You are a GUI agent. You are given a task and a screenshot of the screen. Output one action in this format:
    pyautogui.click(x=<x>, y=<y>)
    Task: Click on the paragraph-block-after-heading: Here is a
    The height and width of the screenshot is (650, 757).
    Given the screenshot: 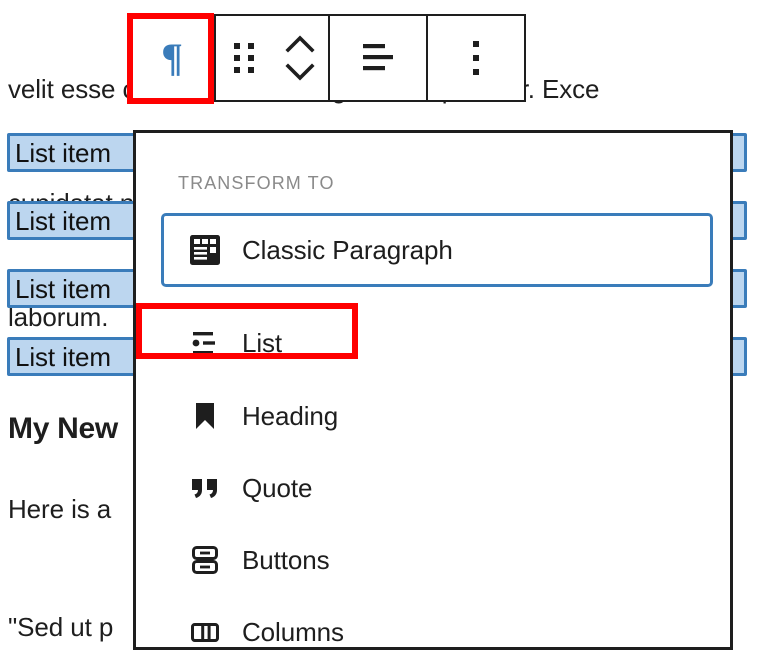 What is the action you would take?
    pyautogui.click(x=59, y=509)
    